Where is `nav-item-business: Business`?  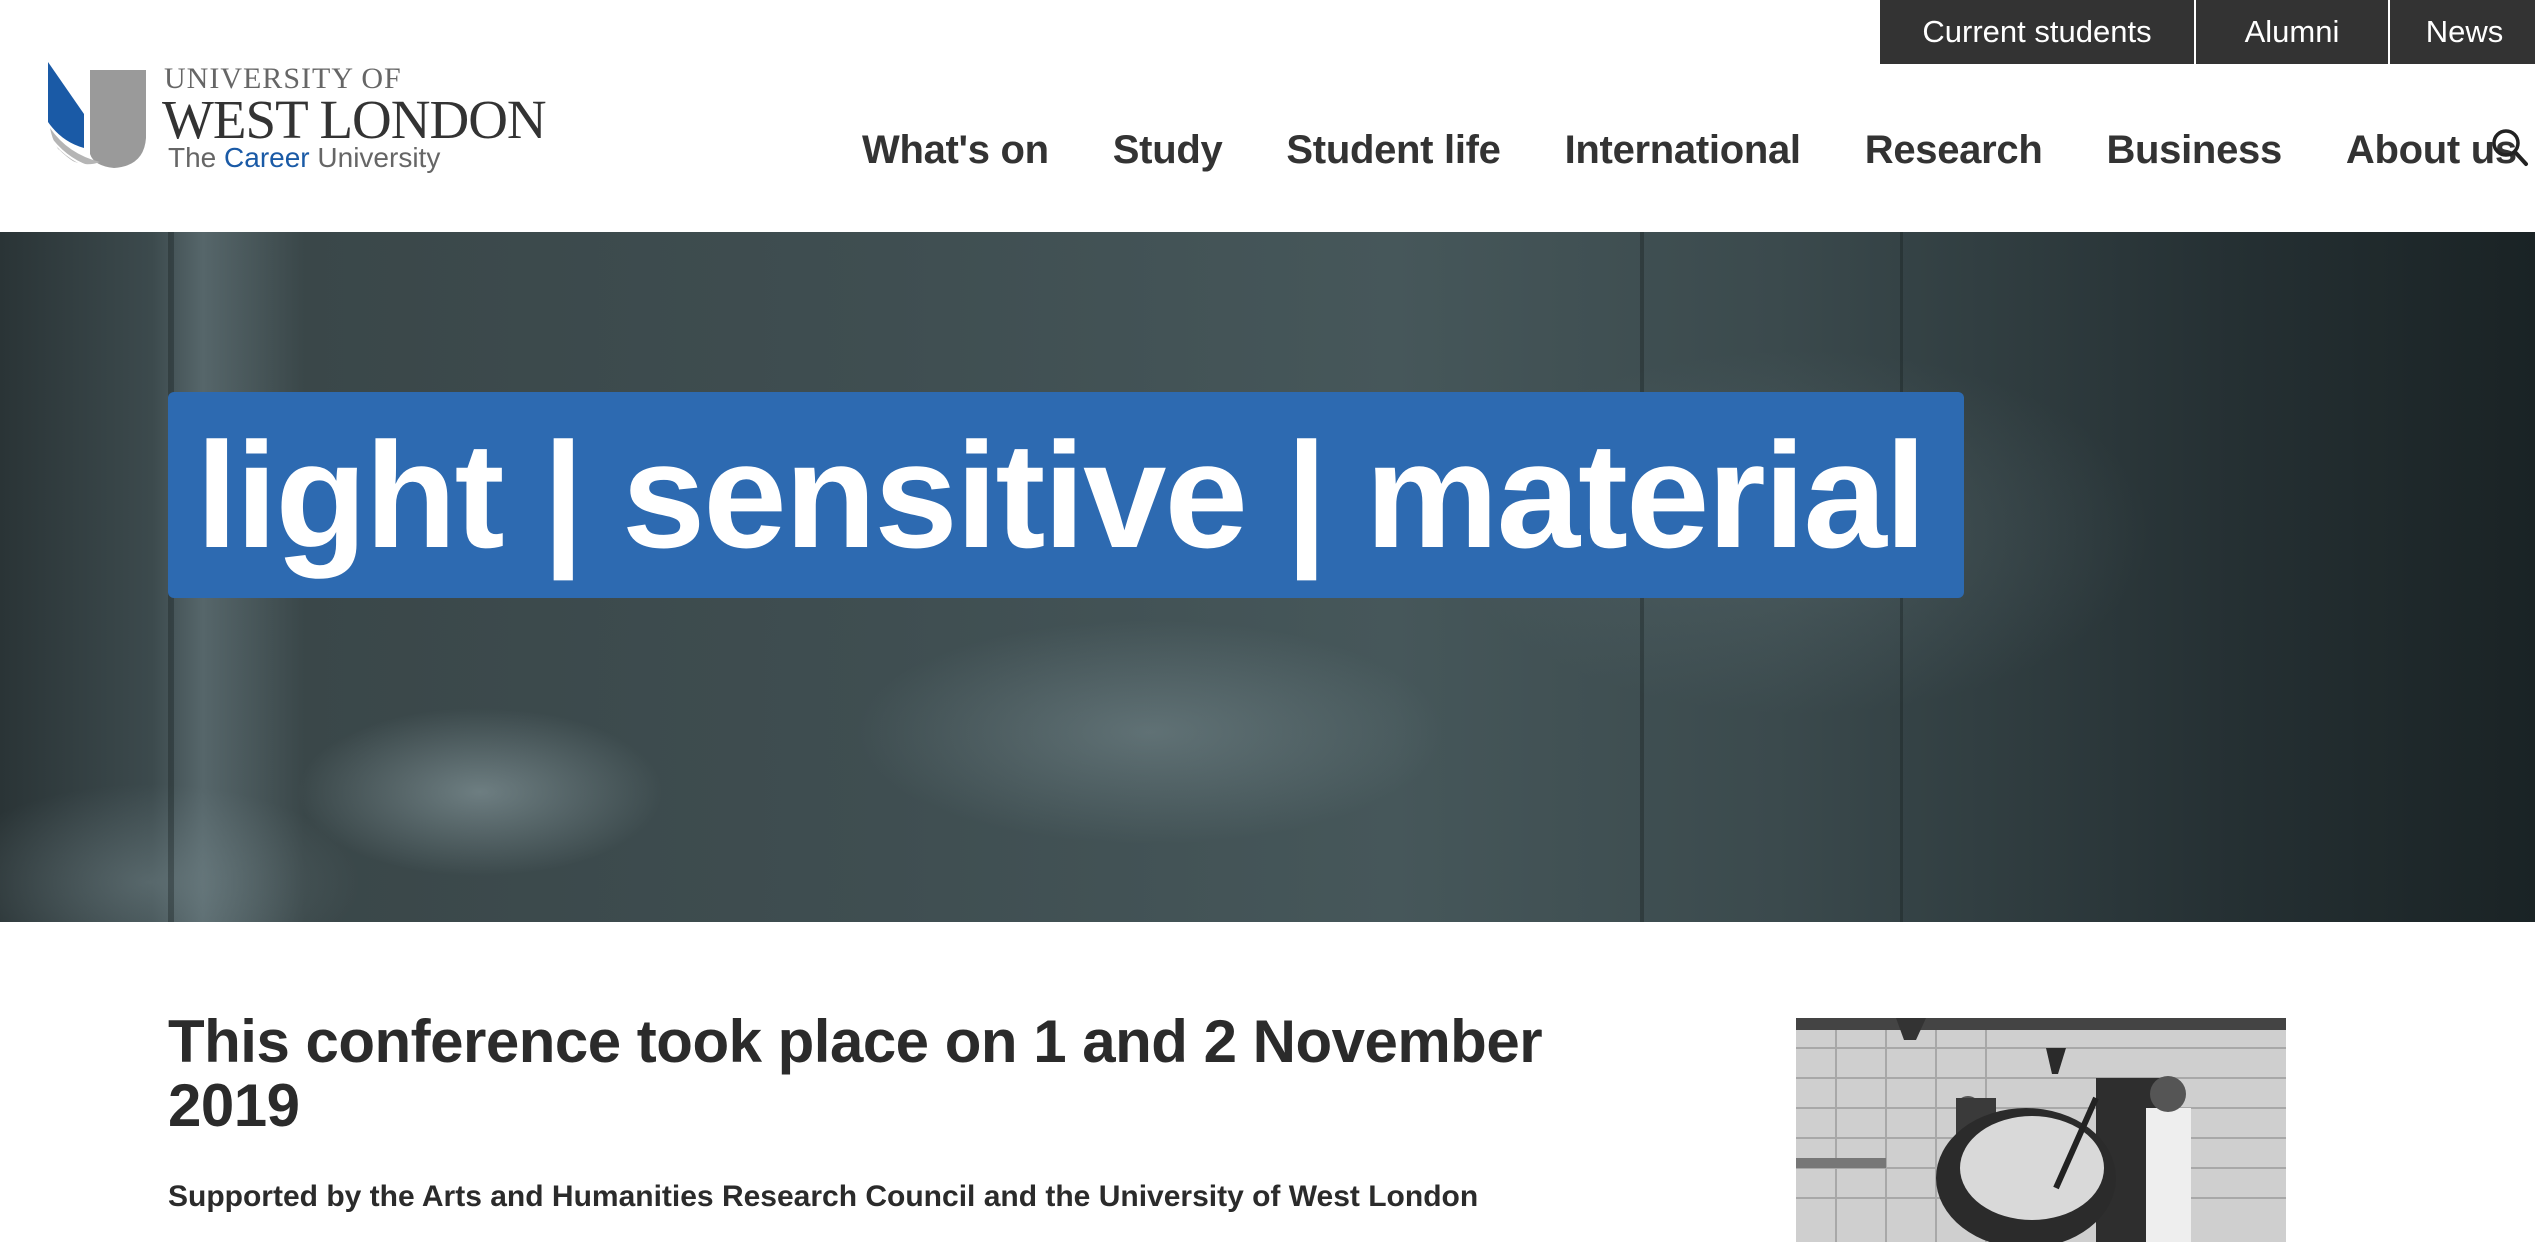 nav-item-business: Business is located at coordinates (2194, 150).